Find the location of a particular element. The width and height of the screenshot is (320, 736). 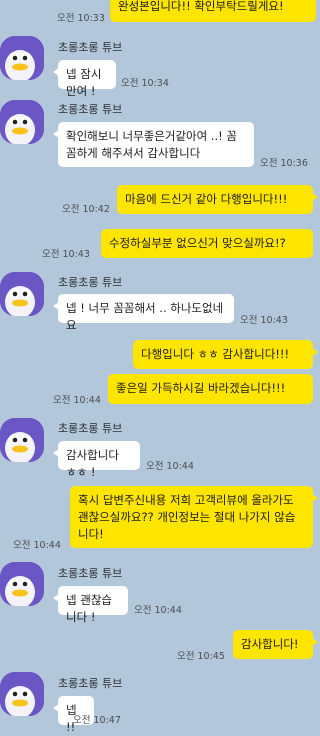

incoming-message-bubble: 넵 잠시만여 ! is located at coordinates (84, 79).